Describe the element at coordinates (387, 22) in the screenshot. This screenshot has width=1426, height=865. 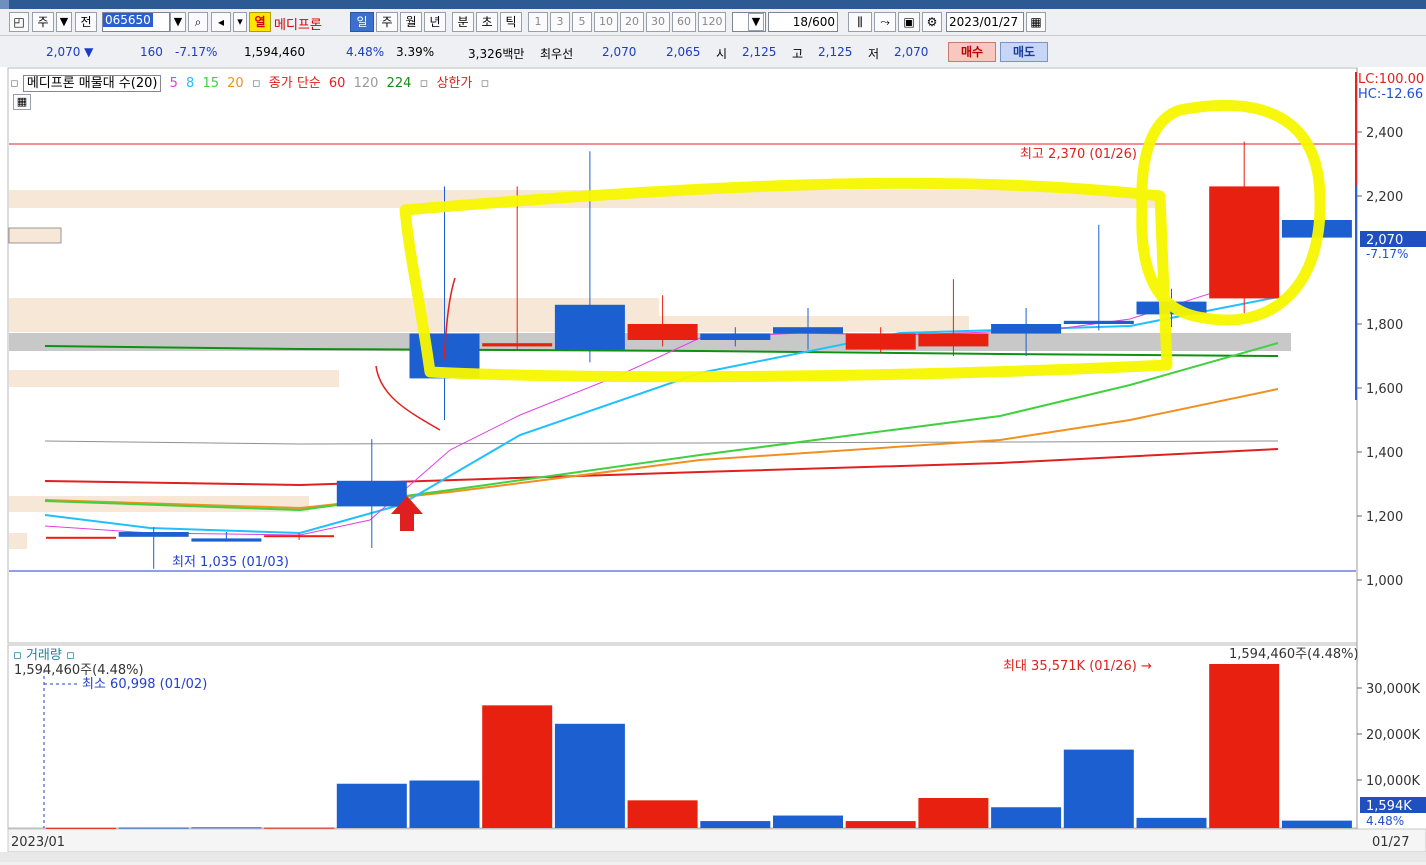
I see `tab-week: 주` at that location.